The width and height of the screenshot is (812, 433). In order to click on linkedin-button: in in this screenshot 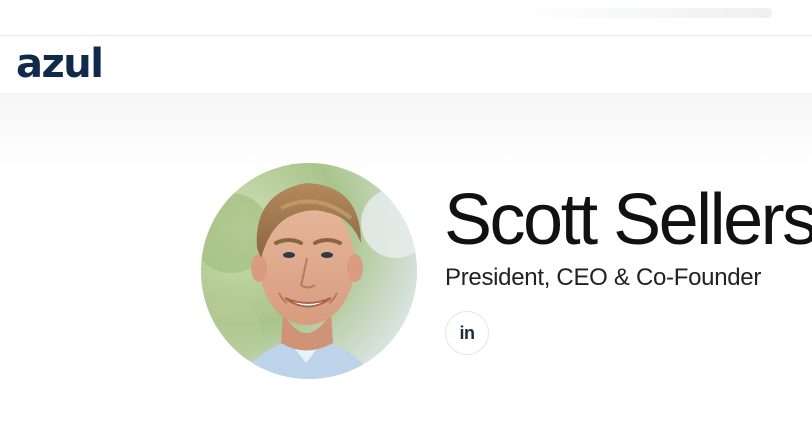, I will do `click(467, 333)`.